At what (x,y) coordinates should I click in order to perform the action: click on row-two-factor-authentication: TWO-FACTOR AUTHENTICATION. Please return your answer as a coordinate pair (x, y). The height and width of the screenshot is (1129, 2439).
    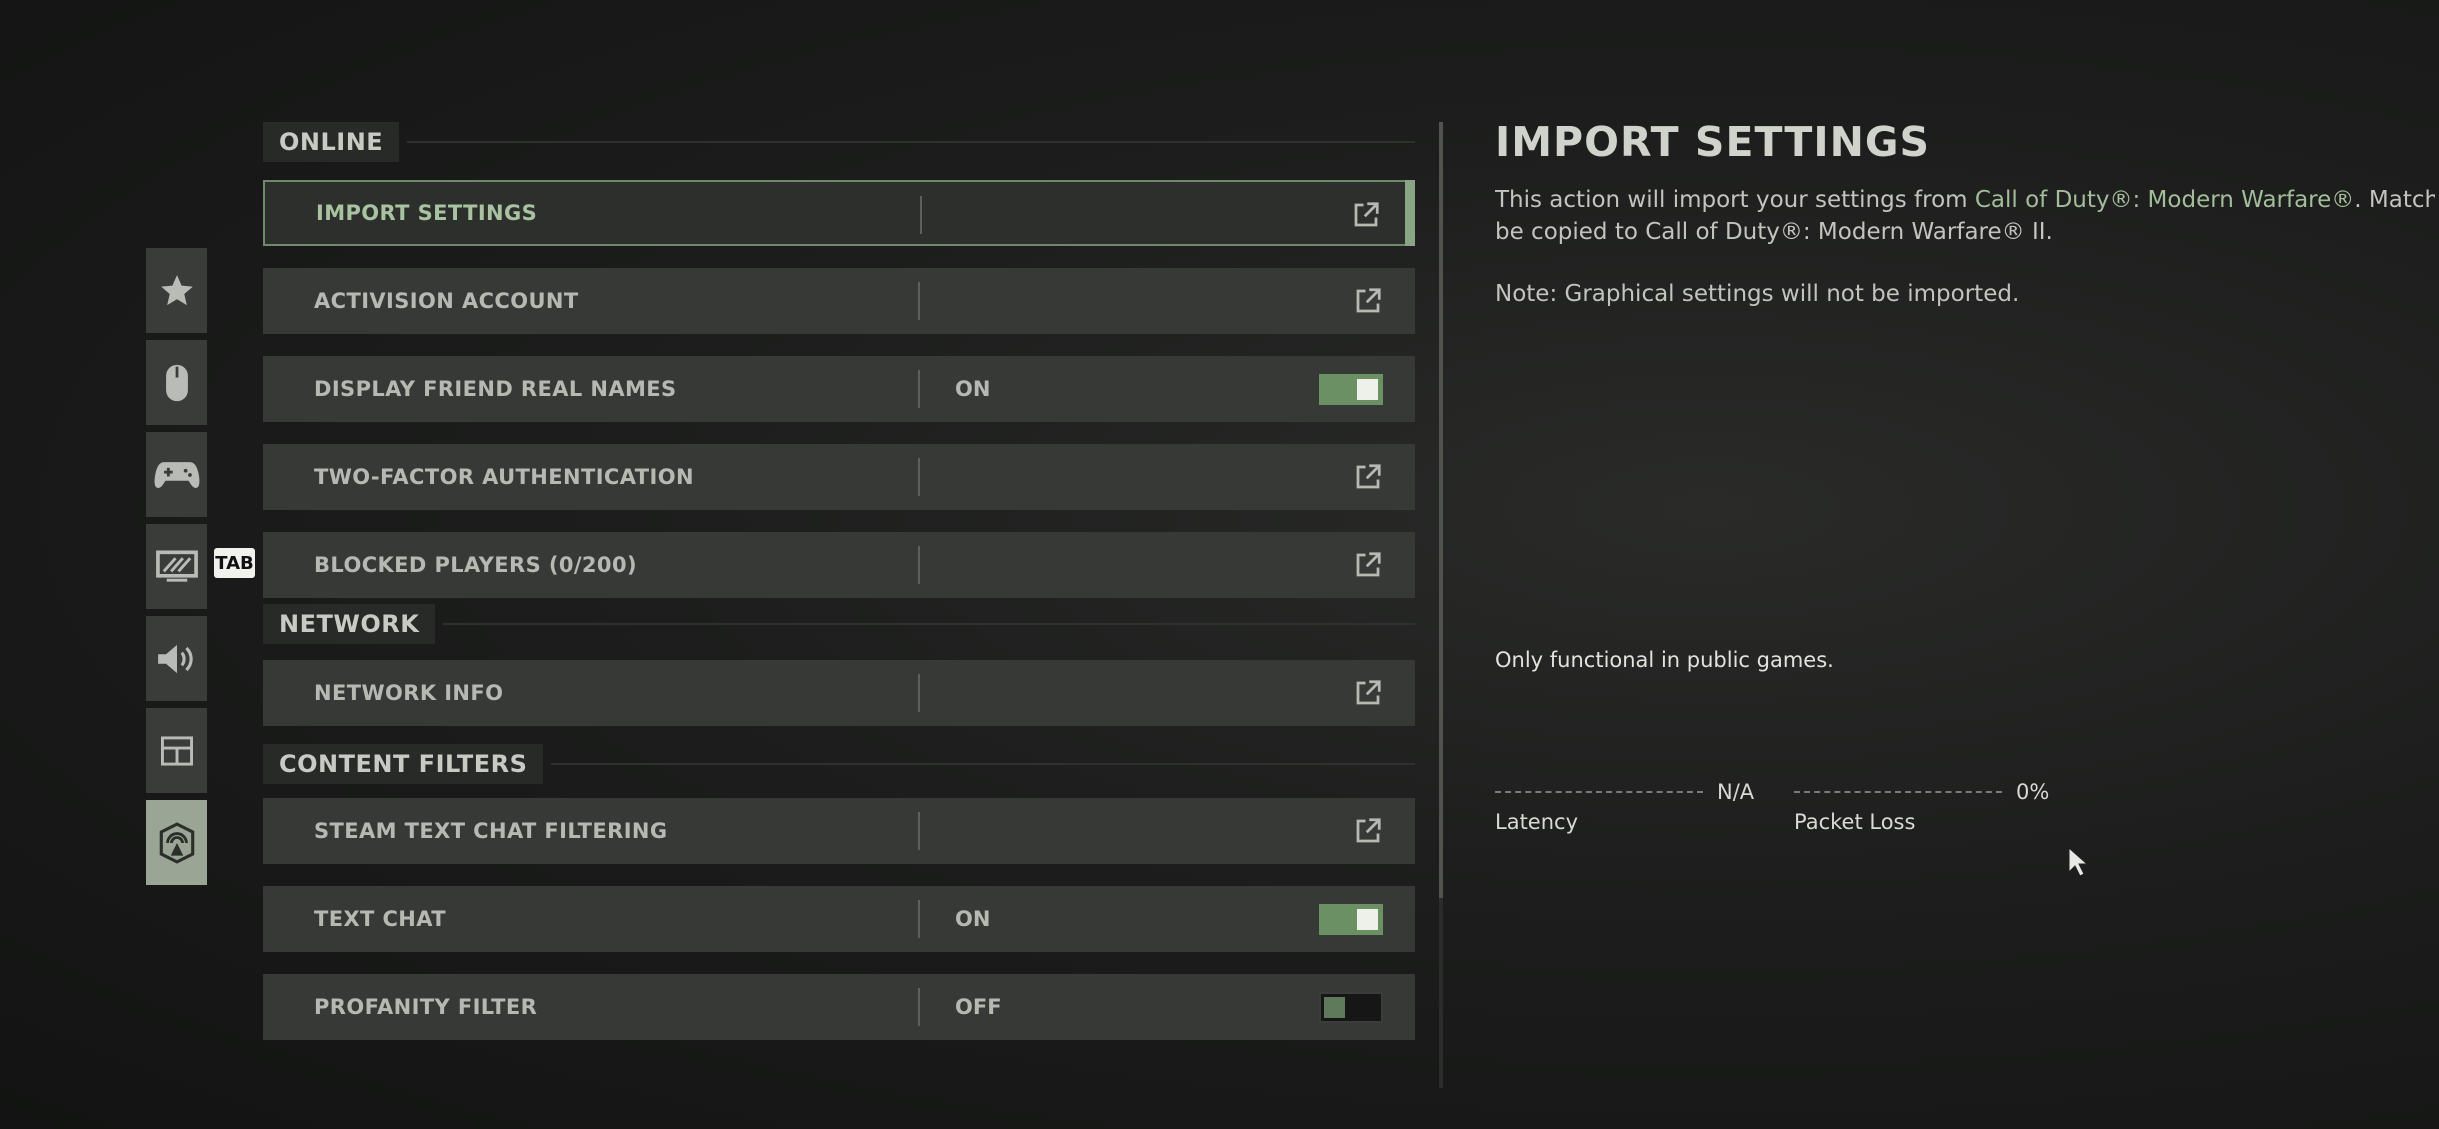
    Looking at the image, I should click on (839, 477).